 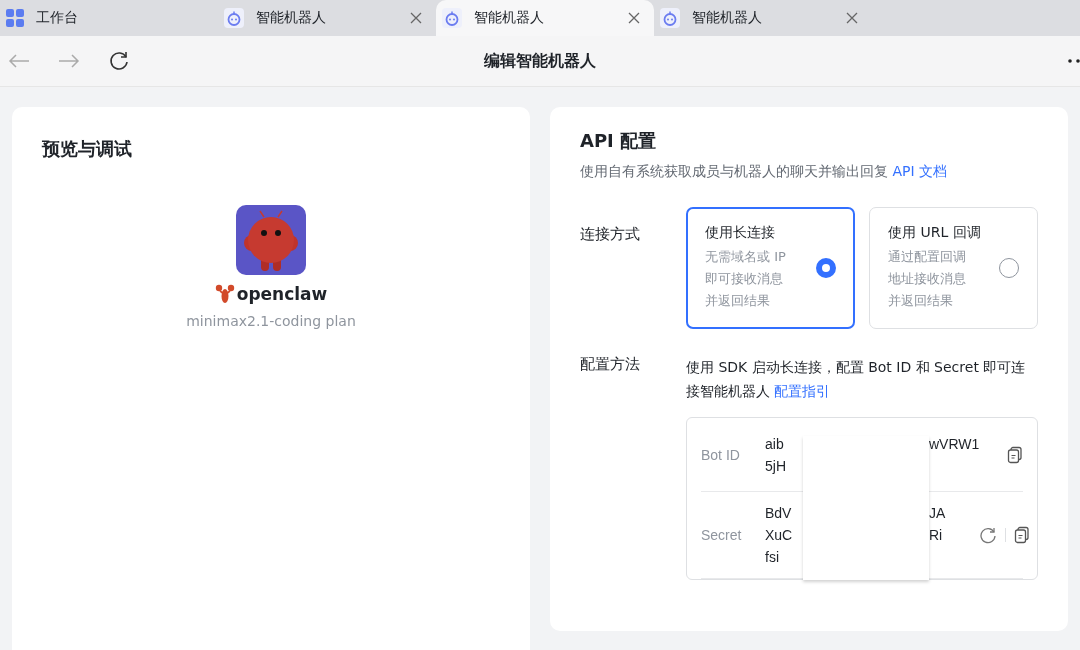 What do you see at coordinates (938, 513) in the screenshot?
I see `credential-value: JA` at bounding box center [938, 513].